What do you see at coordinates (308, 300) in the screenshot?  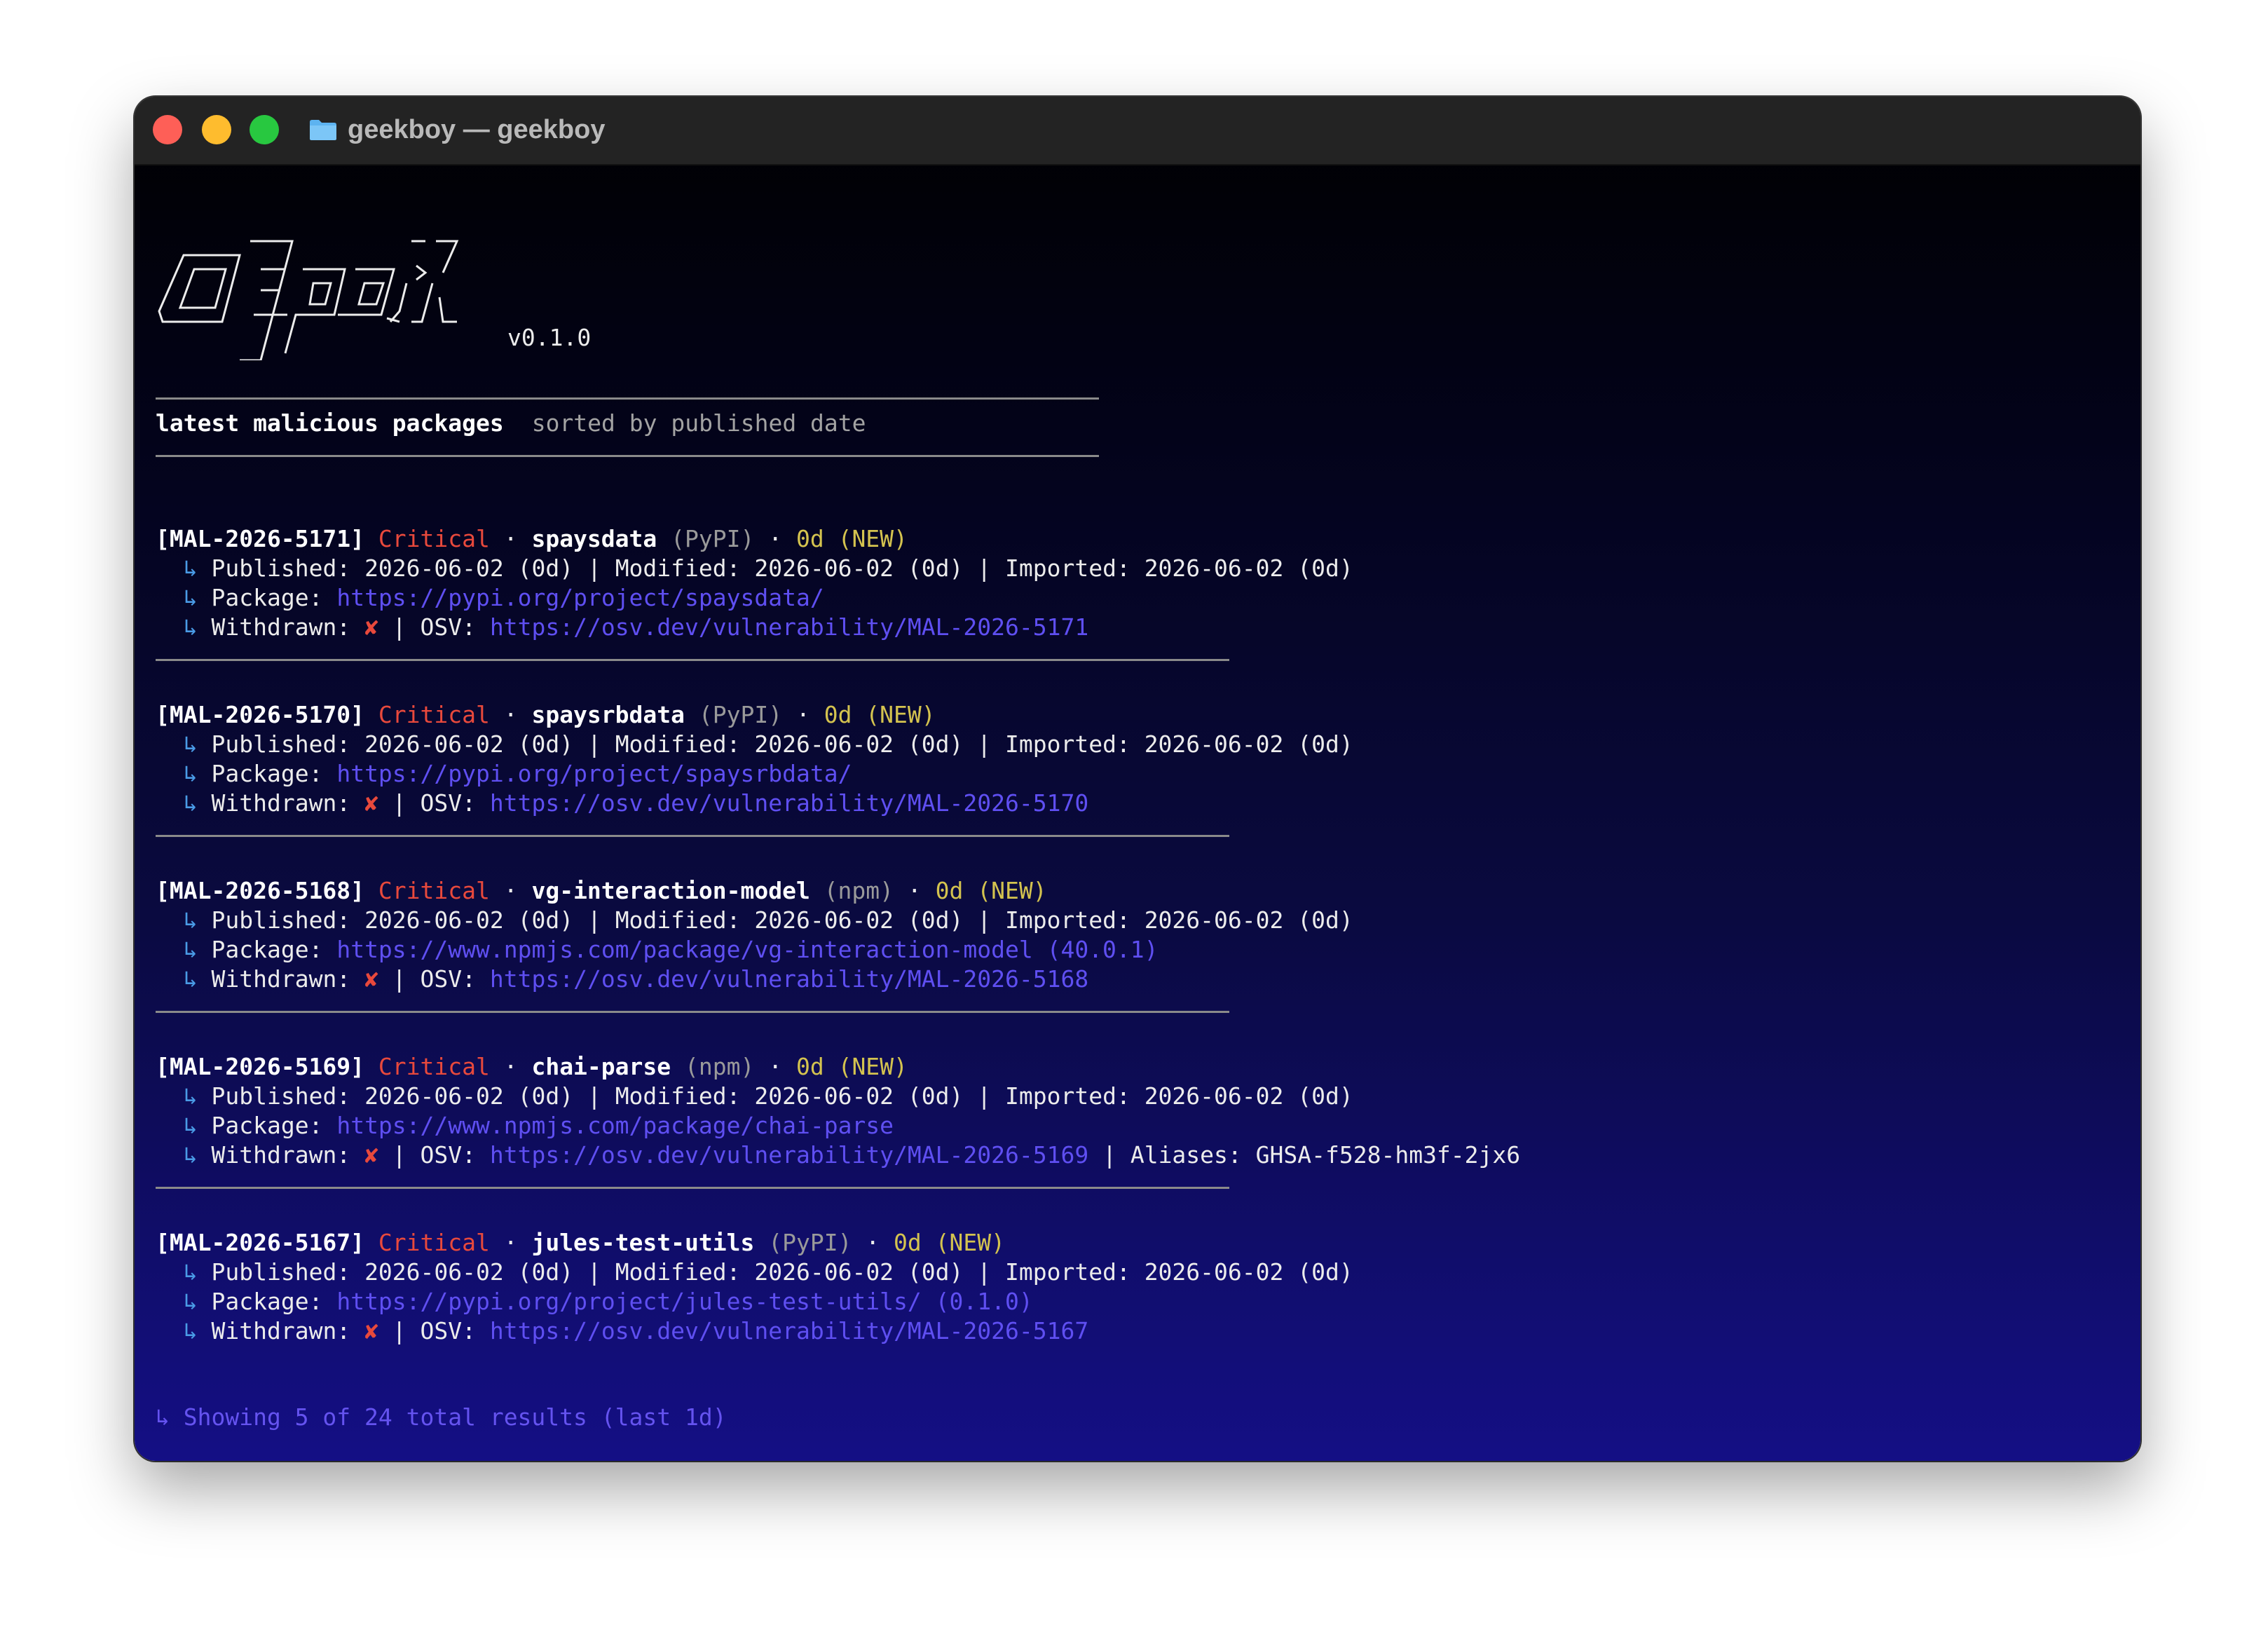 I see `depx-ascii-logo` at bounding box center [308, 300].